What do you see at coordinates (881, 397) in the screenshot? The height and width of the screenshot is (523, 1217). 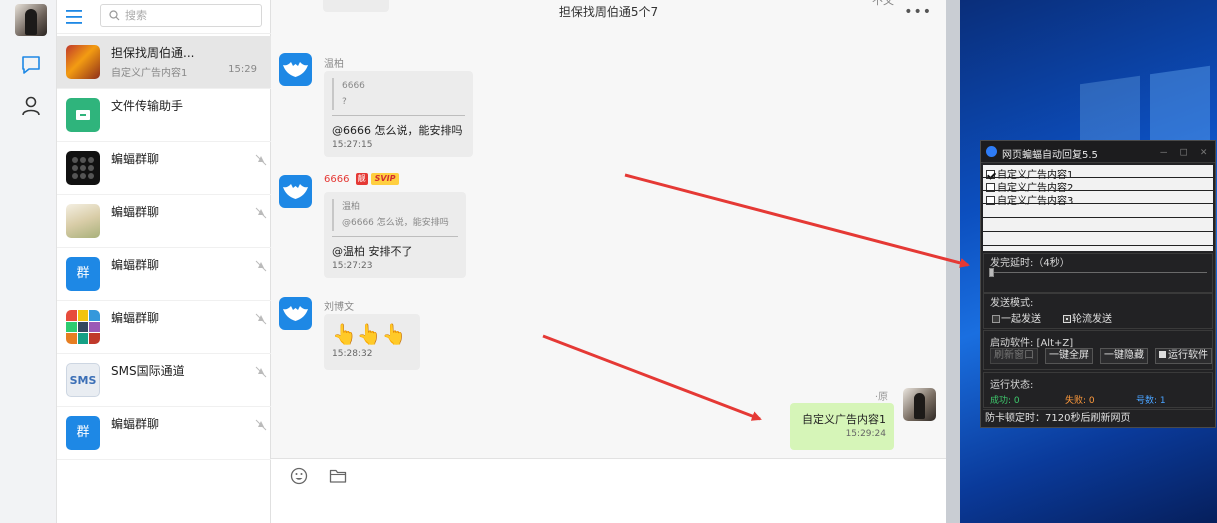 I see `my-name: ·原` at bounding box center [881, 397].